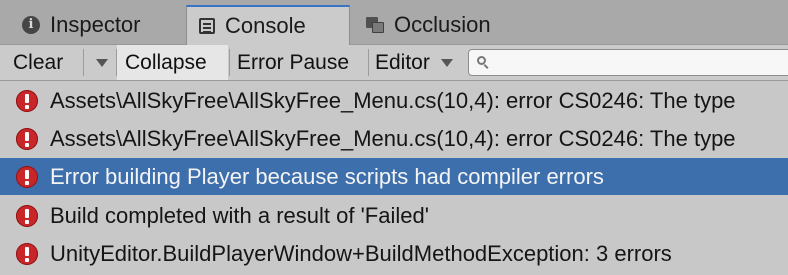  What do you see at coordinates (38, 62) in the screenshot?
I see `clear-button: Clear` at bounding box center [38, 62].